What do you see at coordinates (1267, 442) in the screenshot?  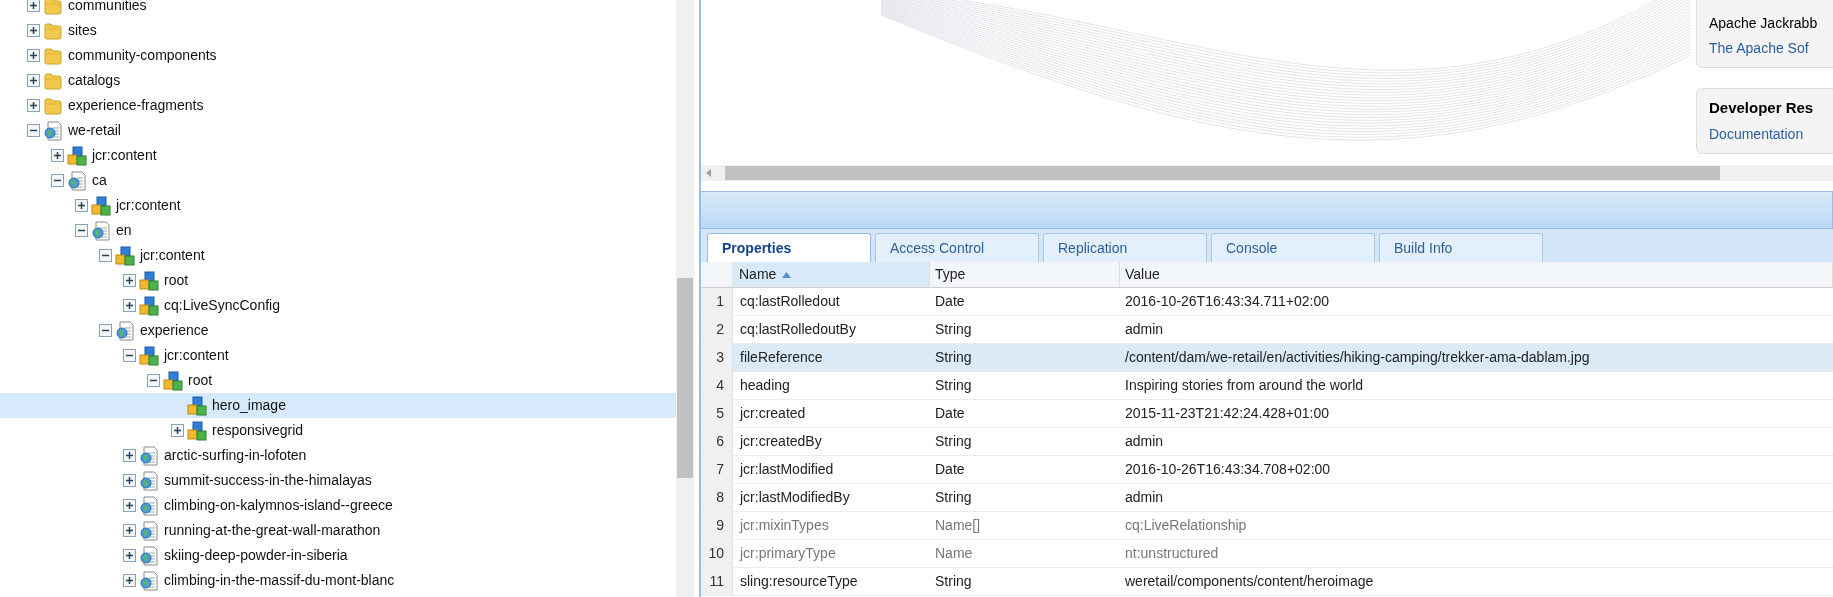 I see `table-row: 6 jcr:createdBy String admin` at bounding box center [1267, 442].